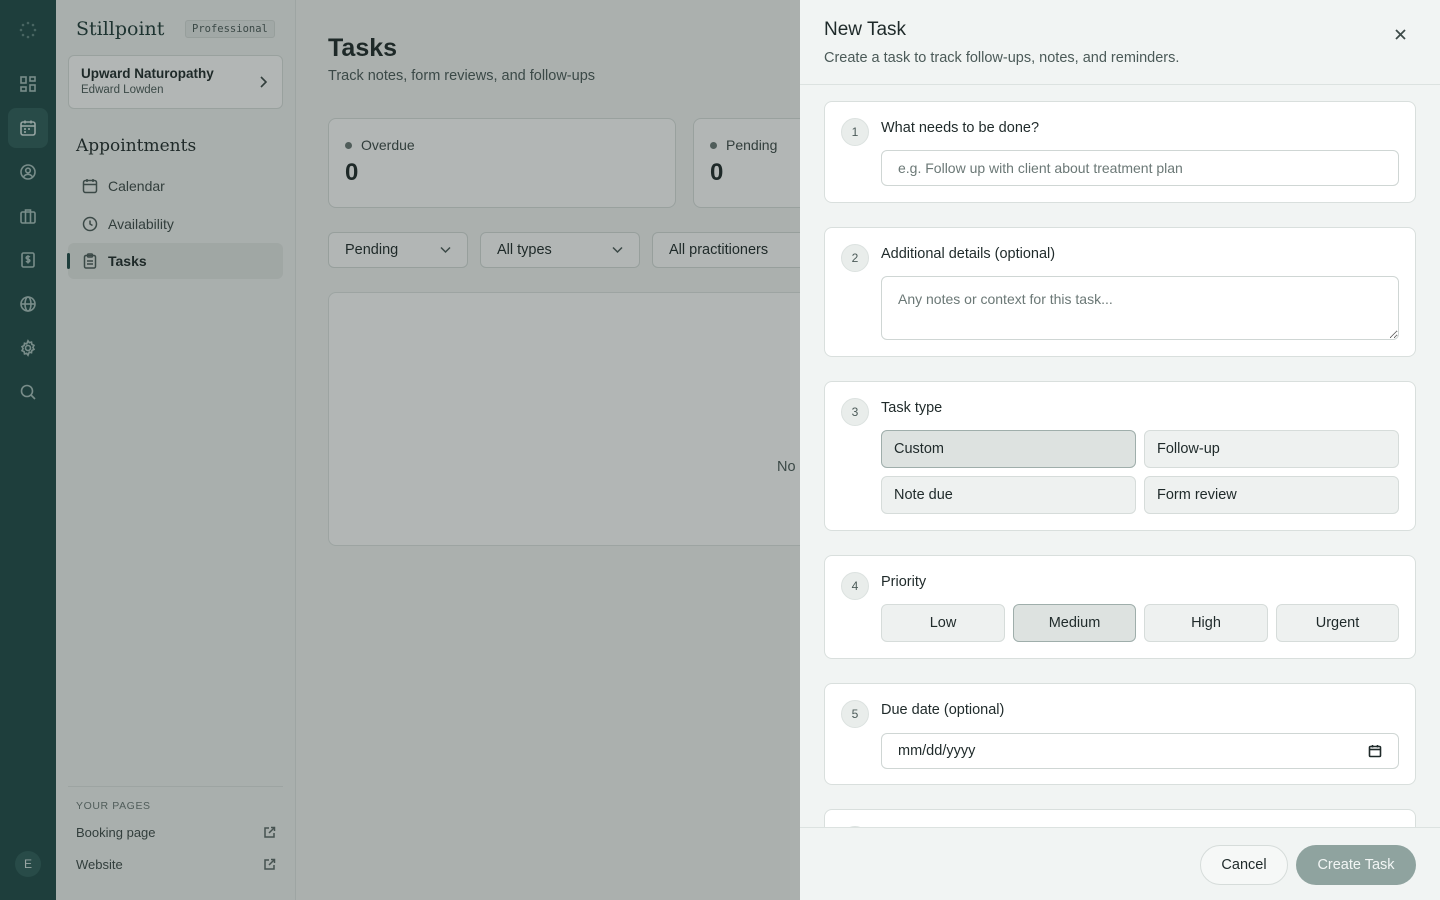 This screenshot has height=900, width=1440. Describe the element at coordinates (855, 586) in the screenshot. I see `step-number: 4` at that location.